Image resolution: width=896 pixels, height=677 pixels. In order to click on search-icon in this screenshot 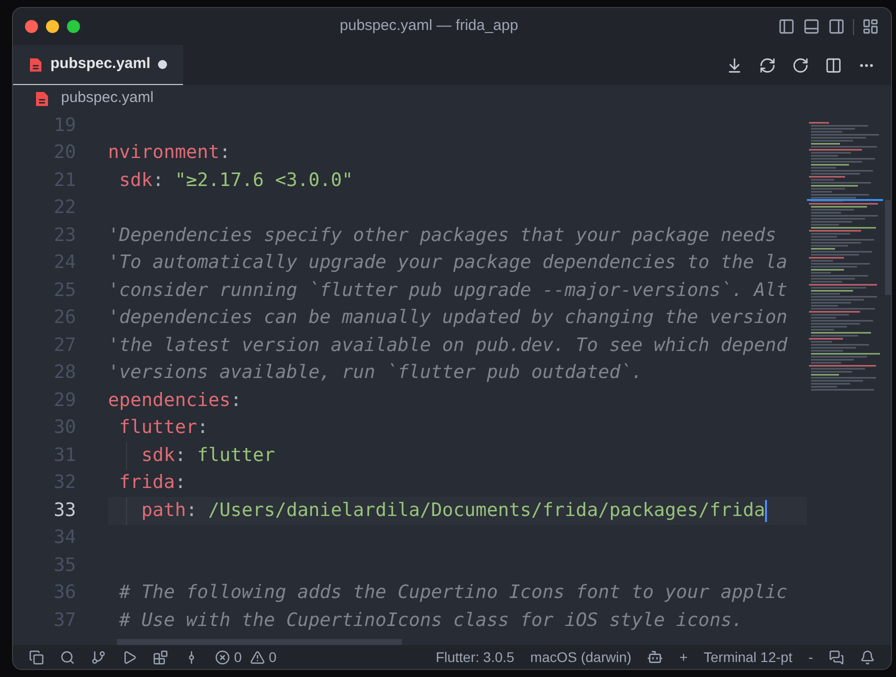, I will do `click(67, 657)`.